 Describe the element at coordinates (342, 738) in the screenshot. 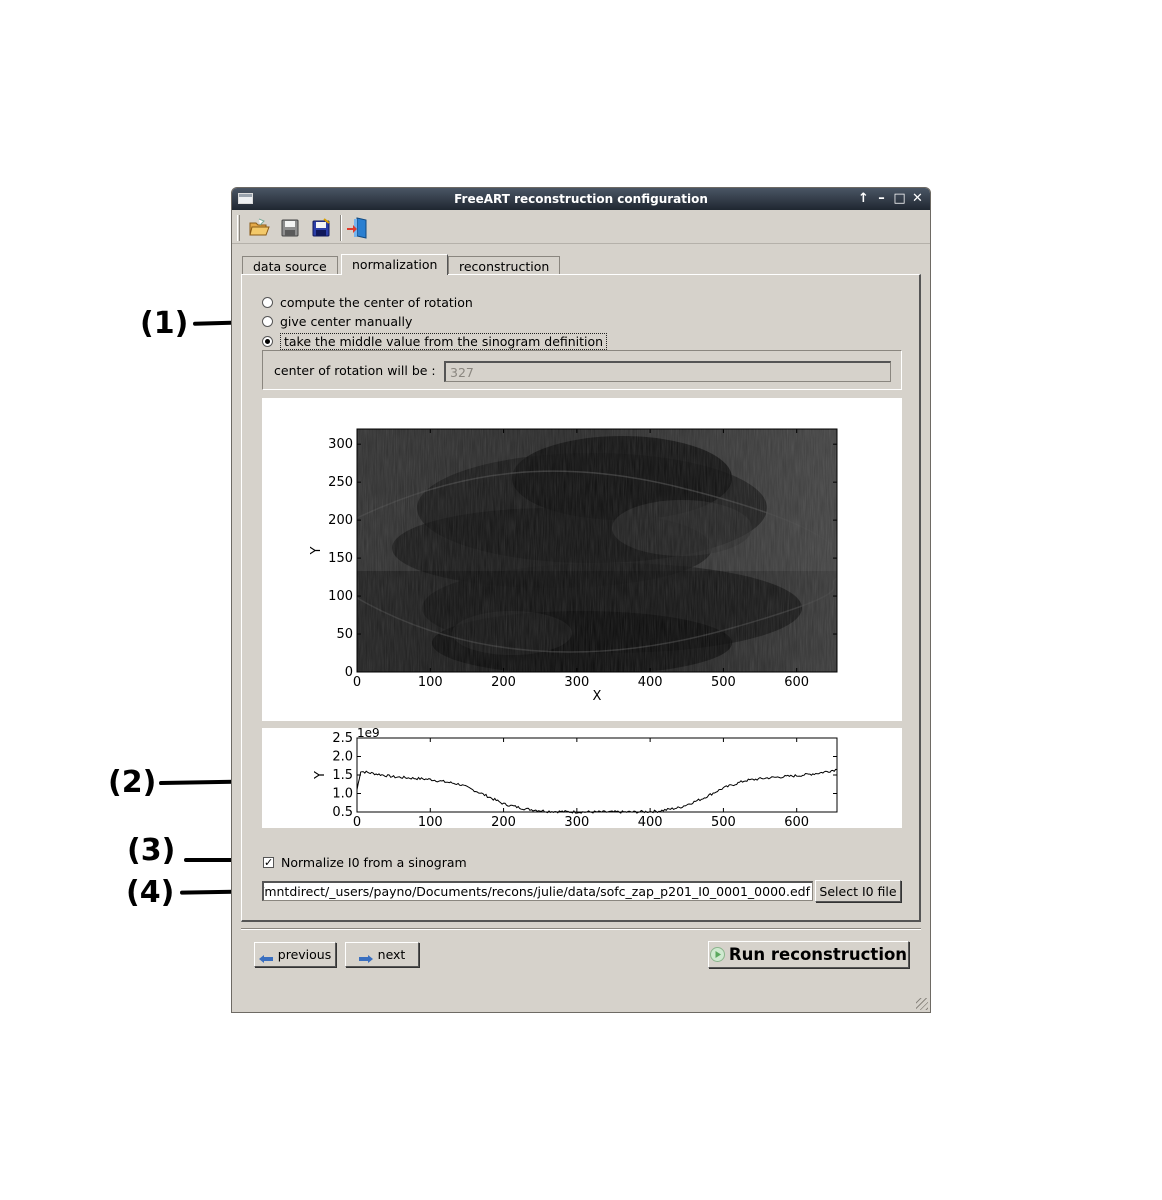

I see `y-tick-label: 2.5` at that location.